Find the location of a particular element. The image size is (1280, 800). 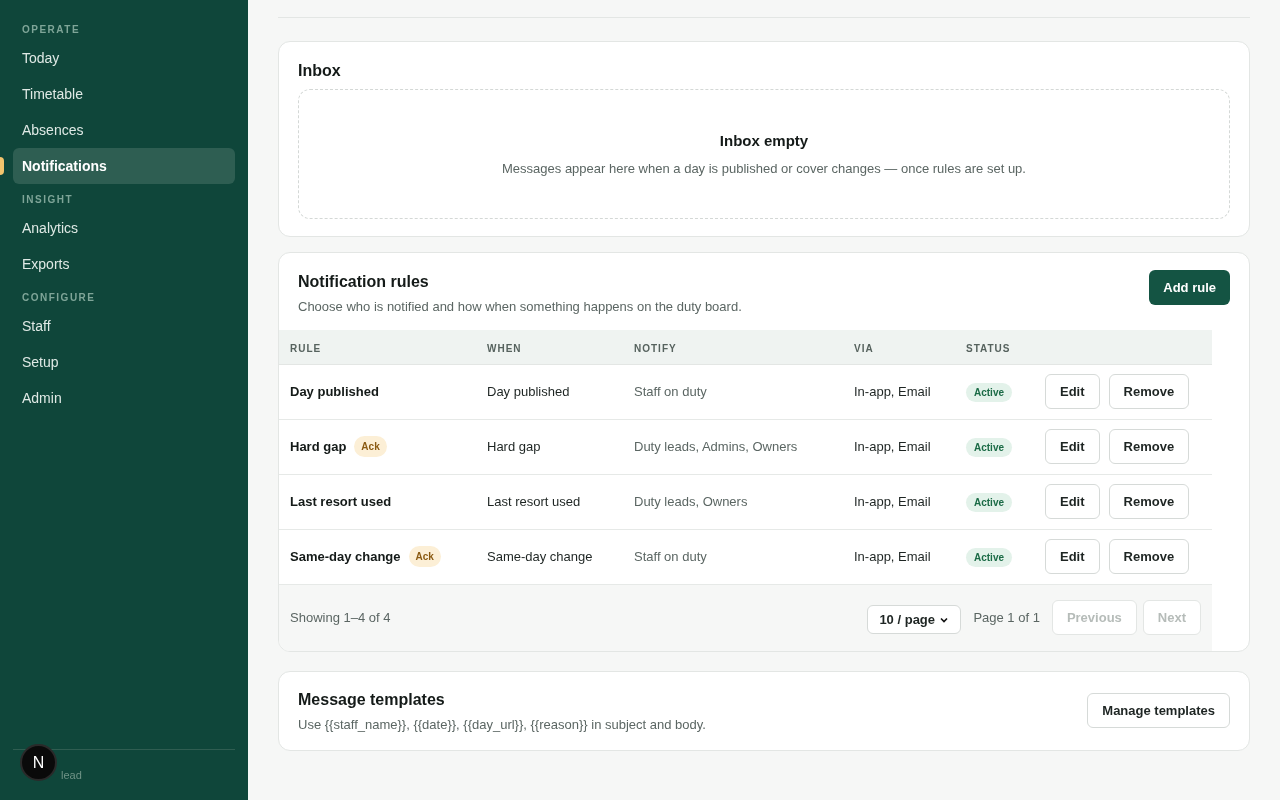

section-heading: OPERATE is located at coordinates (51, 29).